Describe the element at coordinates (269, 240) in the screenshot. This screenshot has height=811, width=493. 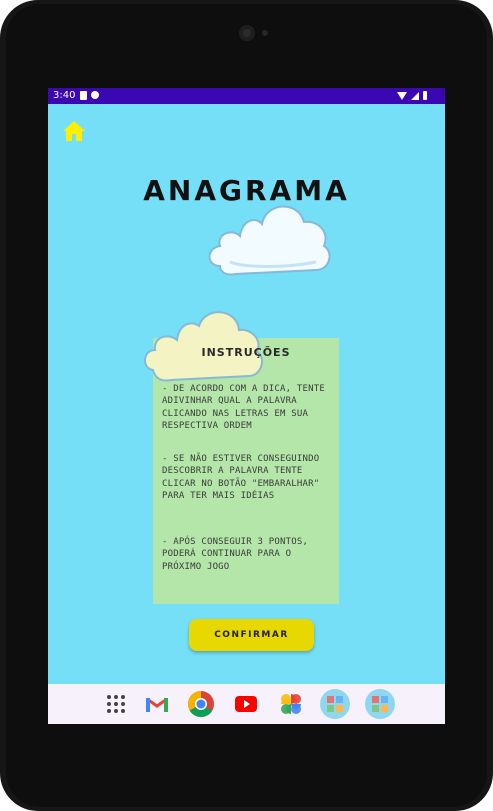
I see `cloud-decoration` at that location.